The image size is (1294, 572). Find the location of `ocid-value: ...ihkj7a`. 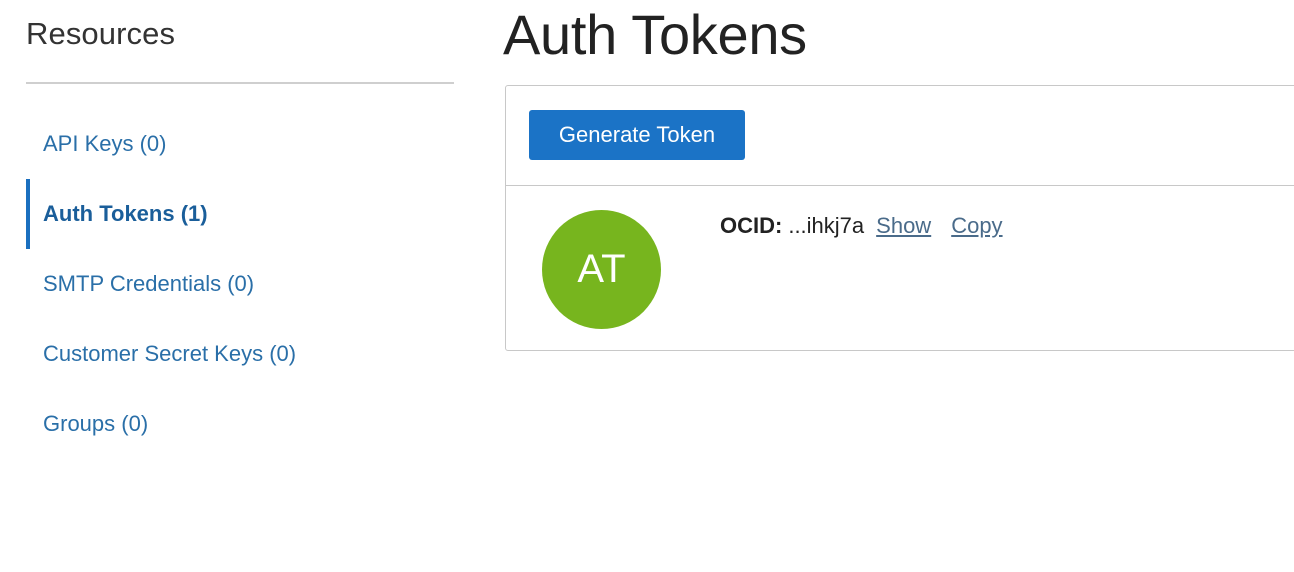

ocid-value: ...ihkj7a is located at coordinates (826, 225).